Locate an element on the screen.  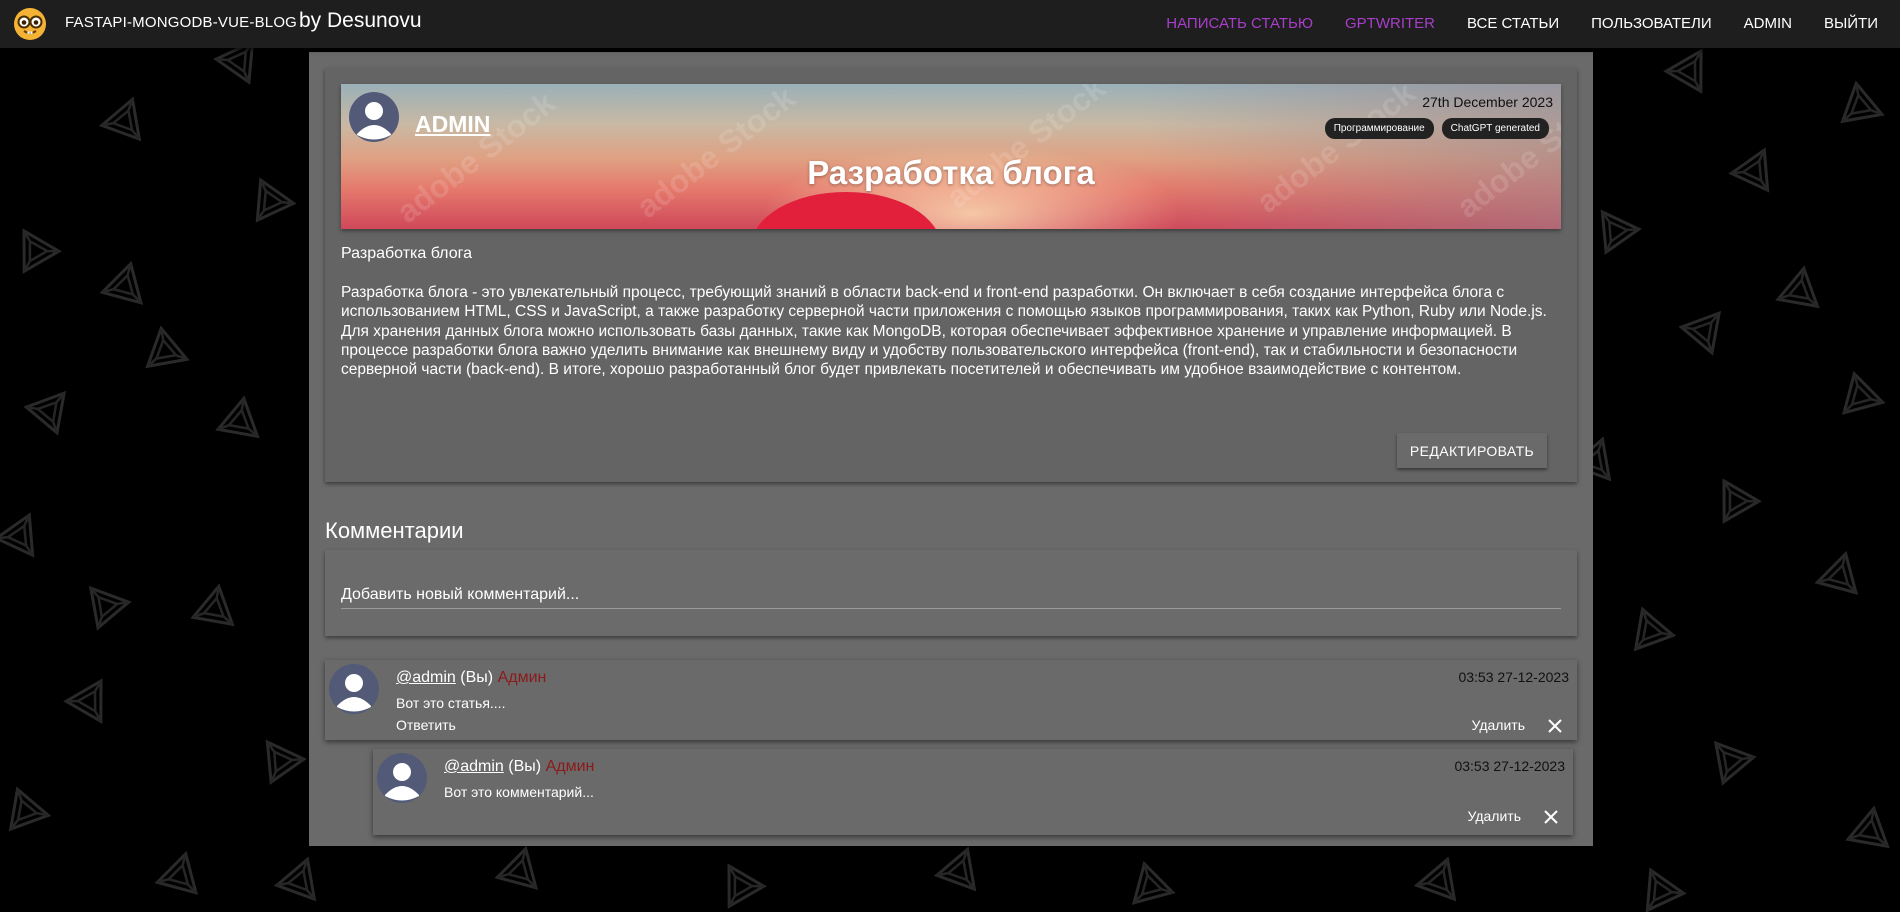
post-title: Разработка блога is located at coordinates (951, 172).